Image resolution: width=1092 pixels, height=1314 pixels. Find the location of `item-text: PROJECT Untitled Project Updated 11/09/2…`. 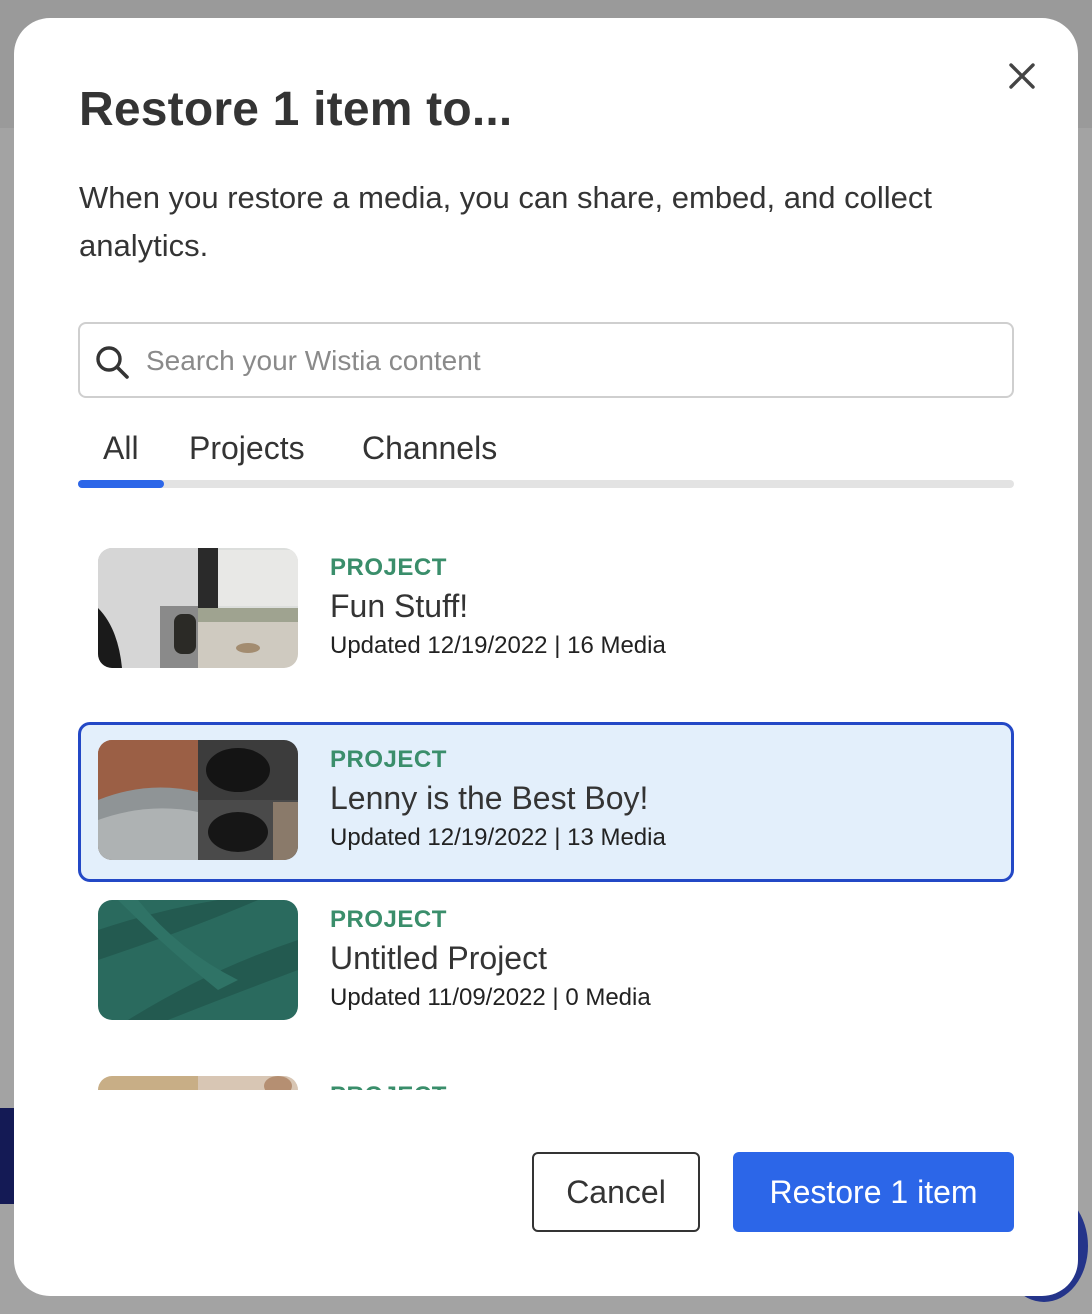

item-text: PROJECT Untitled Project Updated 11/09/2… is located at coordinates (490, 960).